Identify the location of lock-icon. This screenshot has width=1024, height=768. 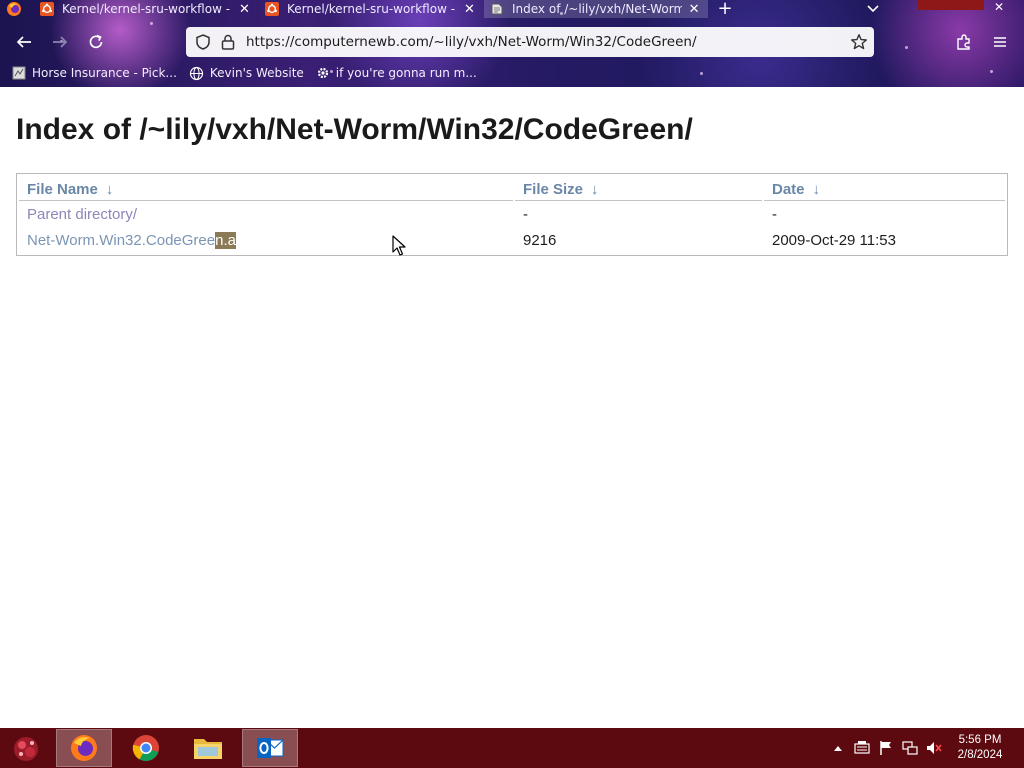
(228, 42).